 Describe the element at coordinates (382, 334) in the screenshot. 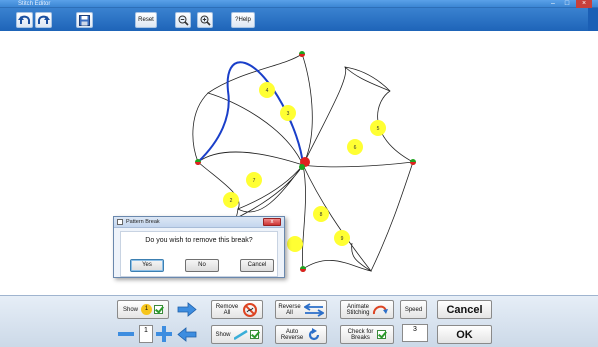

I see `check-breaks-checkbox` at that location.